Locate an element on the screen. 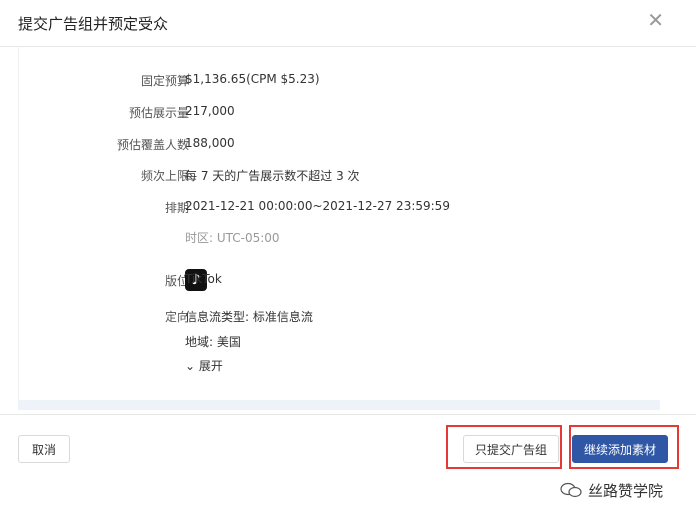 This screenshot has height=525, width=696. dialog-header: 提交广告组并预定受众 ✕ is located at coordinates (348, 23).